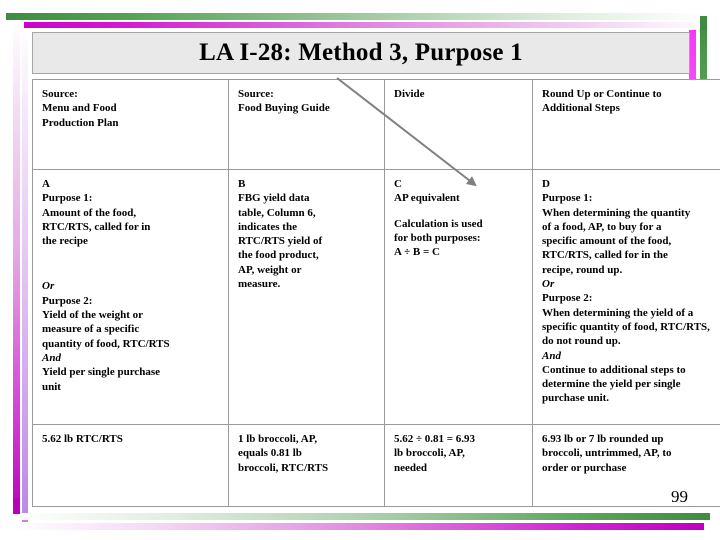 Image resolution: width=720 pixels, height=540 pixels. Describe the element at coordinates (25, 275) in the screenshot. I see `decorative-left-violet-bar` at that location.